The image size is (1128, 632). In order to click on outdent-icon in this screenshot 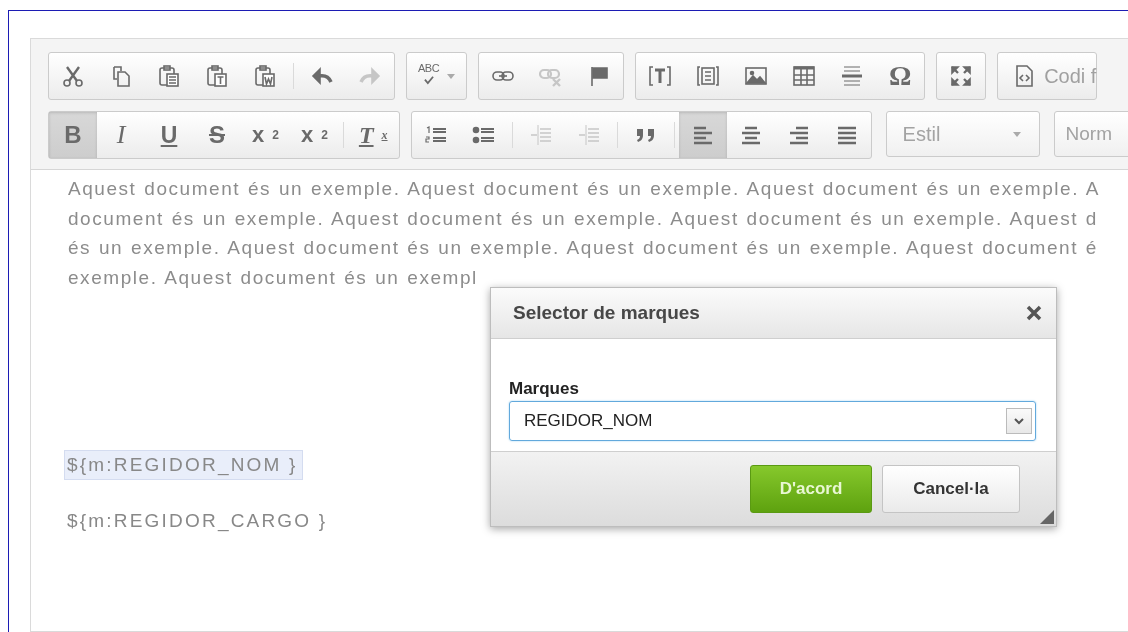, I will do `click(540, 135)`.